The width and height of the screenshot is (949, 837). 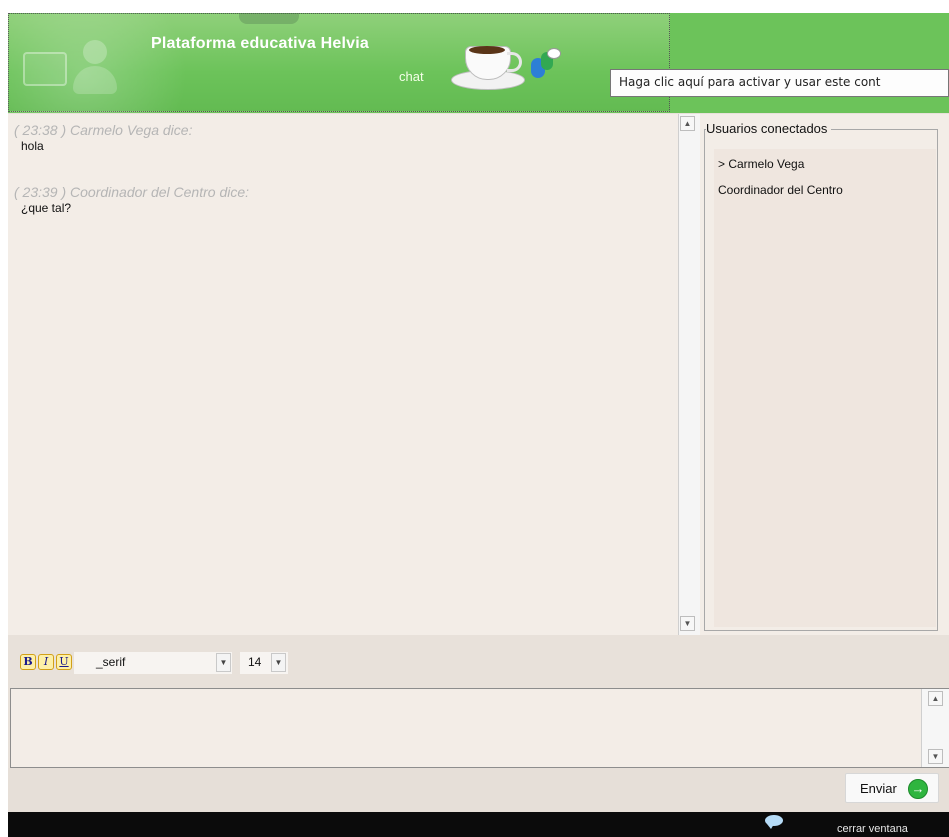 I want to click on message-input, so click(x=464, y=728).